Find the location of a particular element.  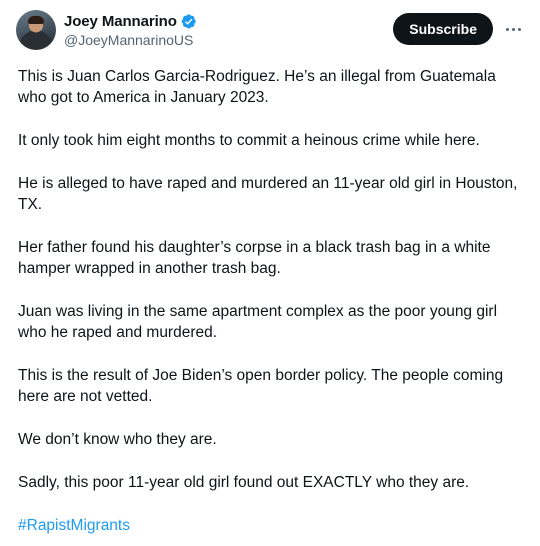

tweet-paragraph: We don’t know who they are. is located at coordinates (117, 439).